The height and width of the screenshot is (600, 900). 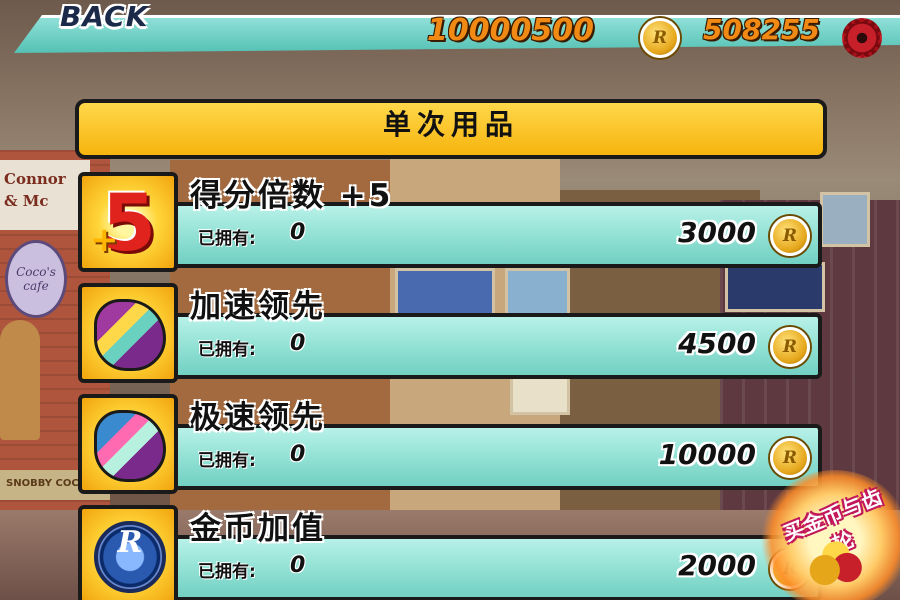 What do you see at coordinates (104, 19) in the screenshot?
I see `back-button: BACK` at bounding box center [104, 19].